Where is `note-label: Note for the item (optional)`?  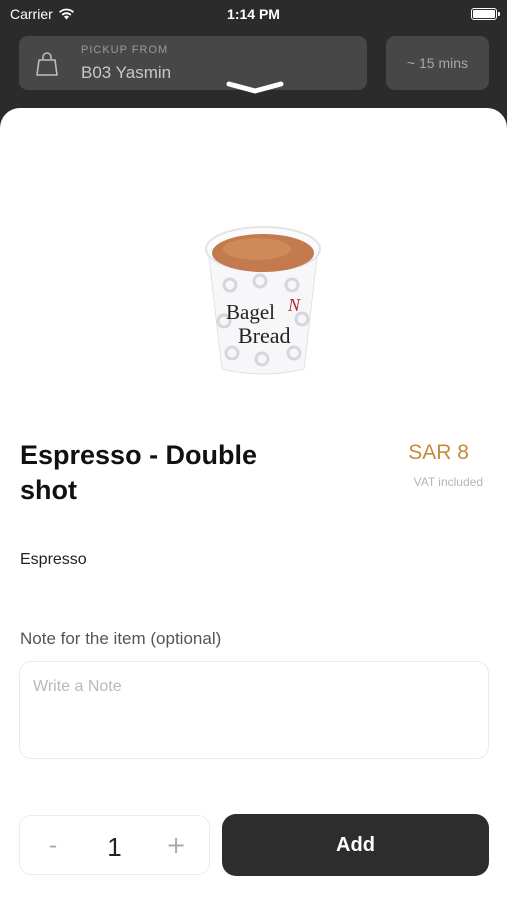 note-label: Note for the item (optional) is located at coordinates (121, 638).